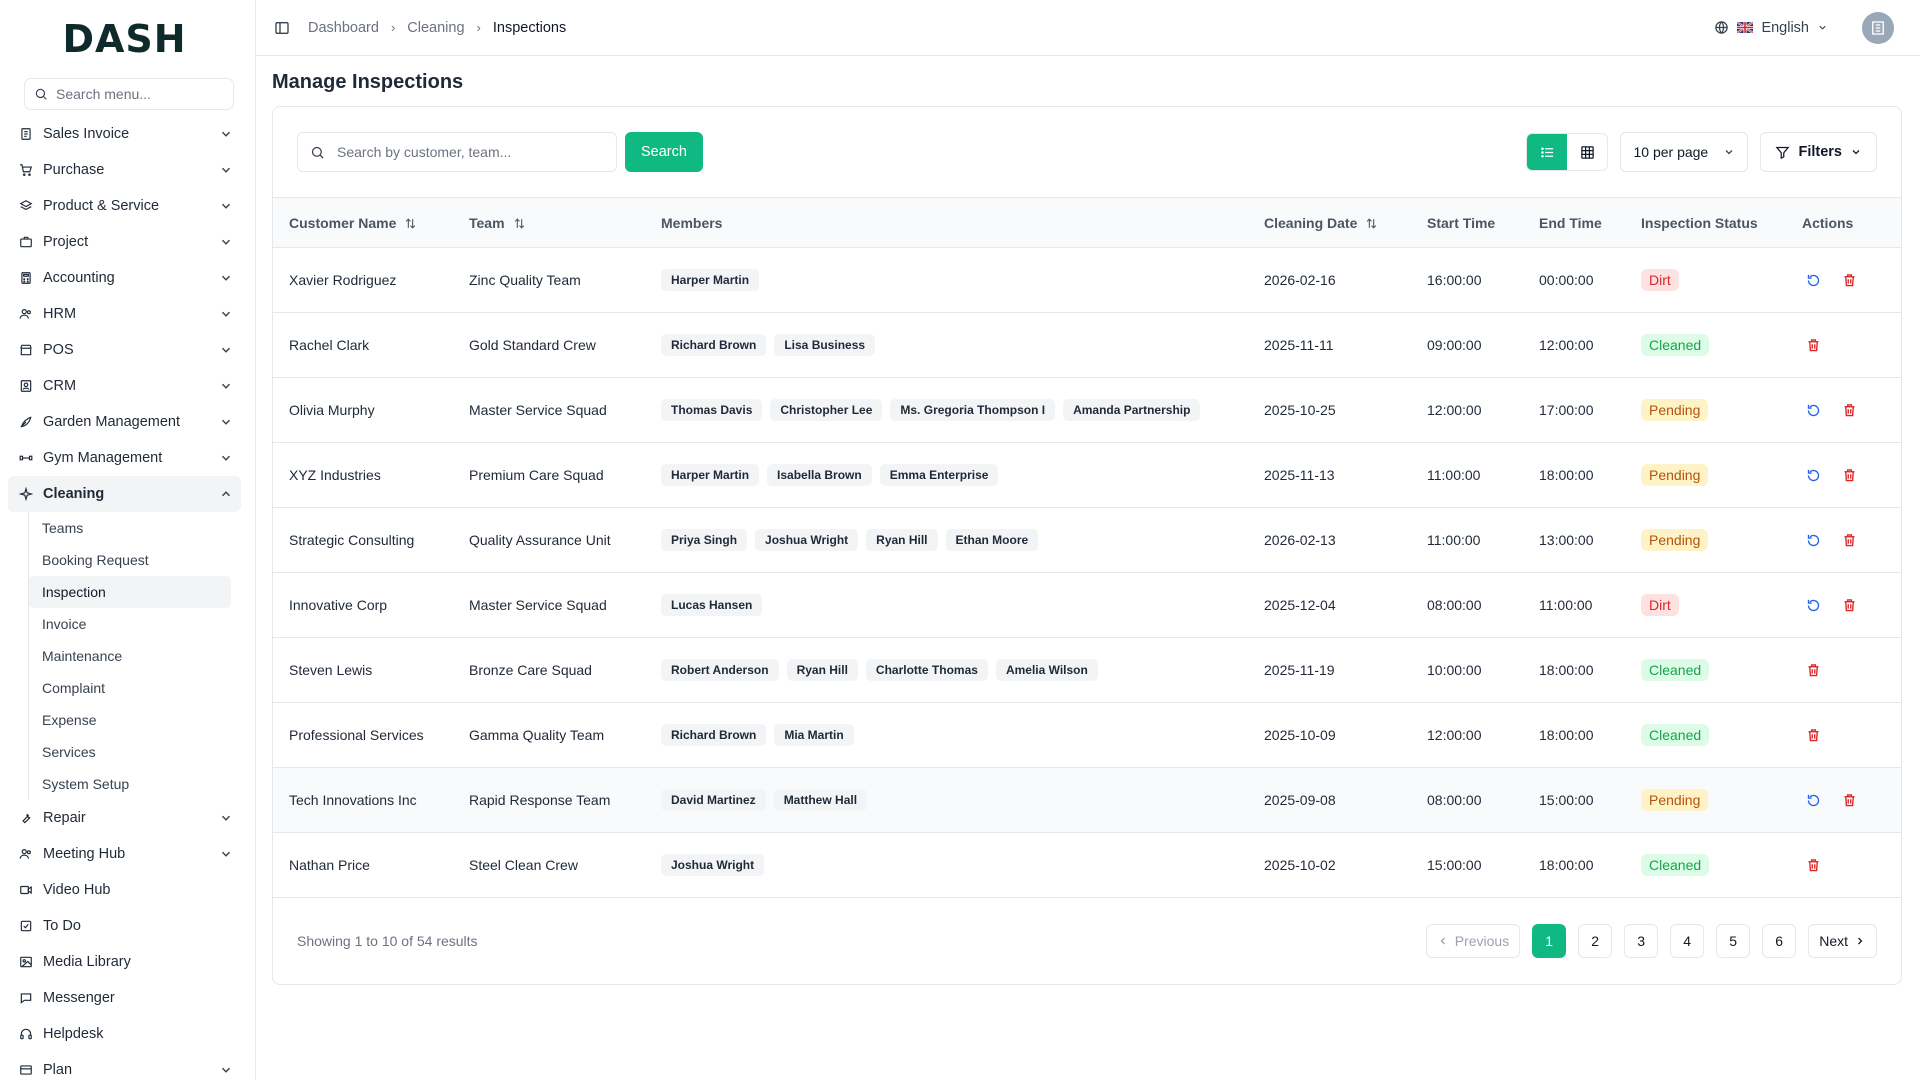  What do you see at coordinates (26, 386) in the screenshot?
I see `contact-icon` at bounding box center [26, 386].